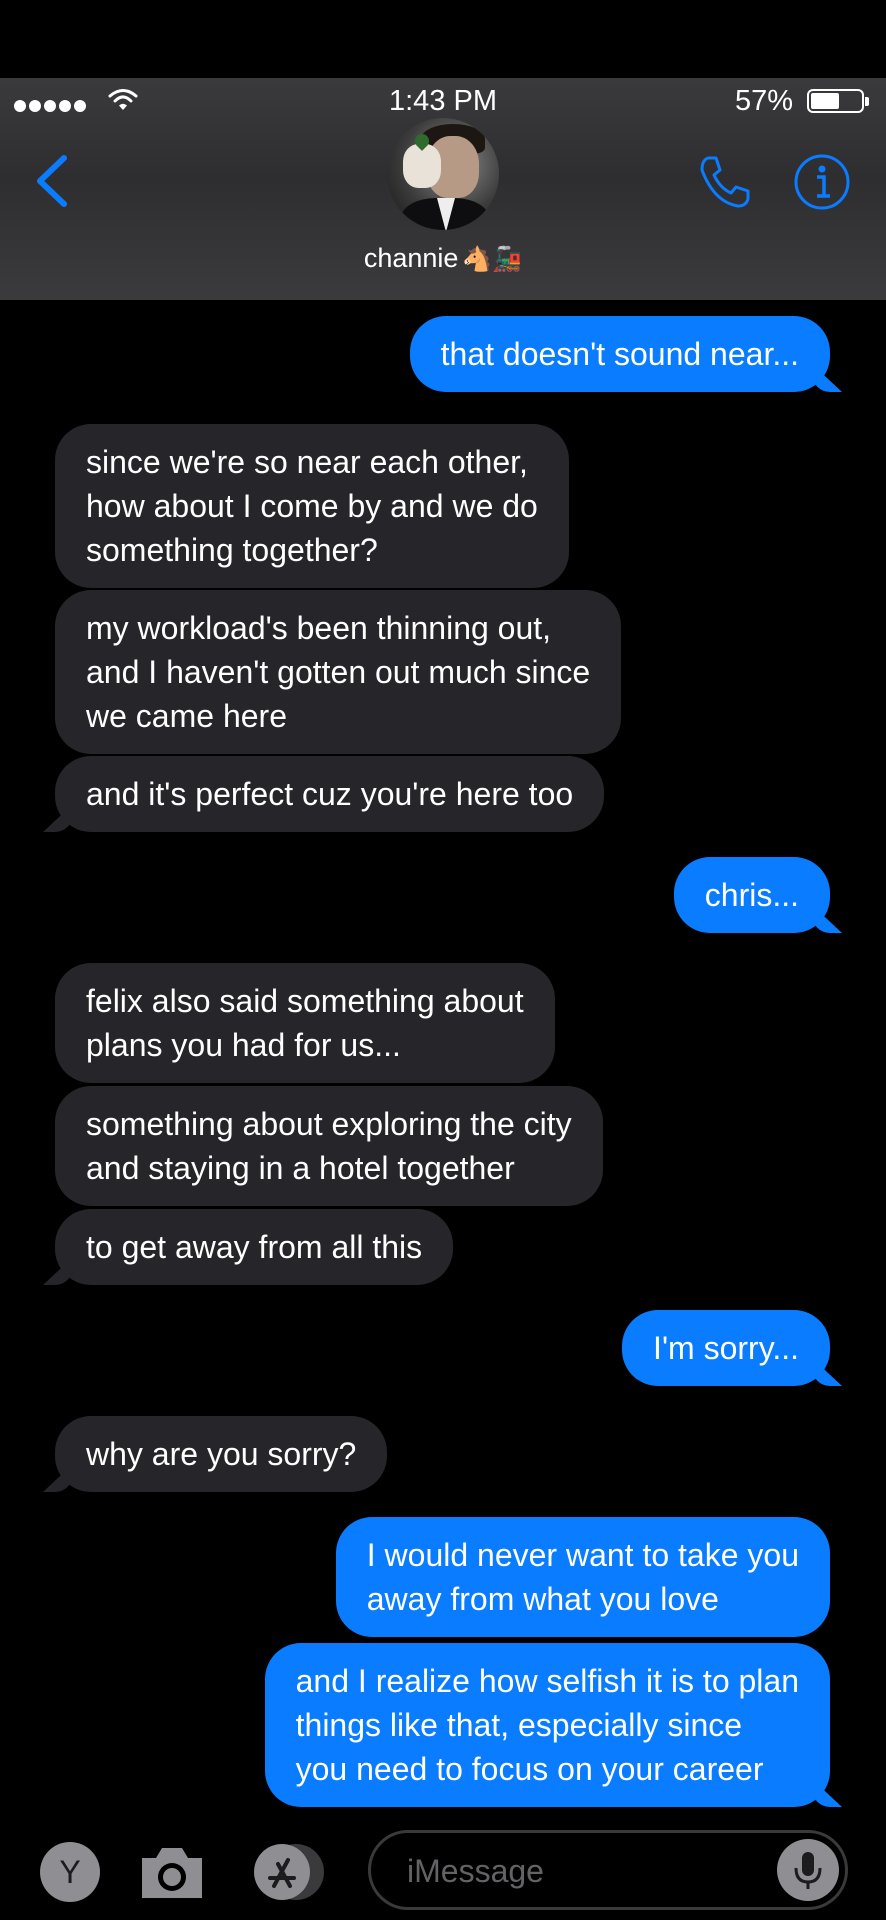 The height and width of the screenshot is (1920, 886). What do you see at coordinates (330, 794) in the screenshot?
I see `message-bubble-incoming: and it's perfect cuz you're here too` at bounding box center [330, 794].